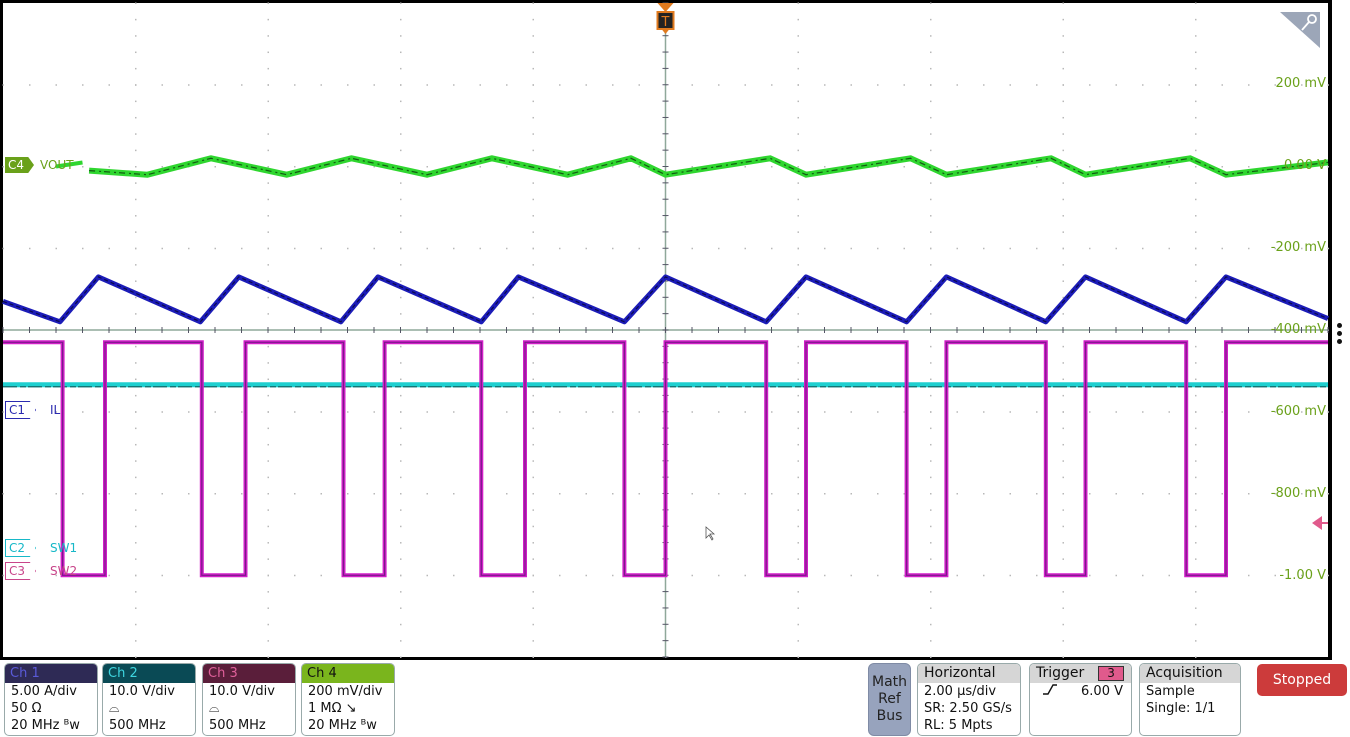 This screenshot has height=737, width=1350. I want to click on channel-1-scale: 5.00 A/div, so click(44, 691).